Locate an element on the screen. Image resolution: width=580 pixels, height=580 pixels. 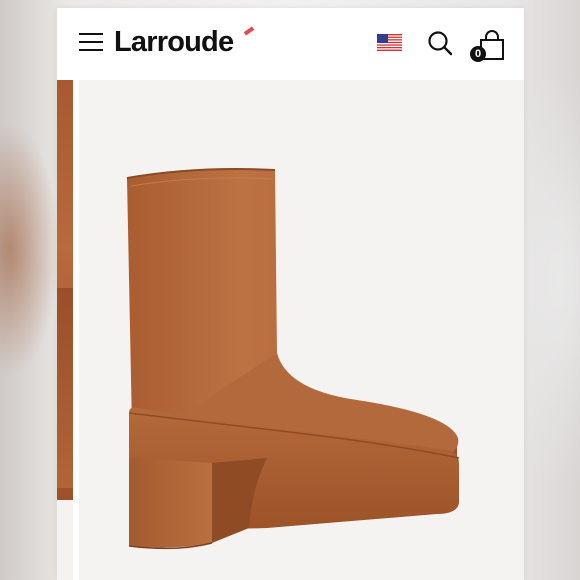
hamburger-menu-icon is located at coordinates (91, 42).